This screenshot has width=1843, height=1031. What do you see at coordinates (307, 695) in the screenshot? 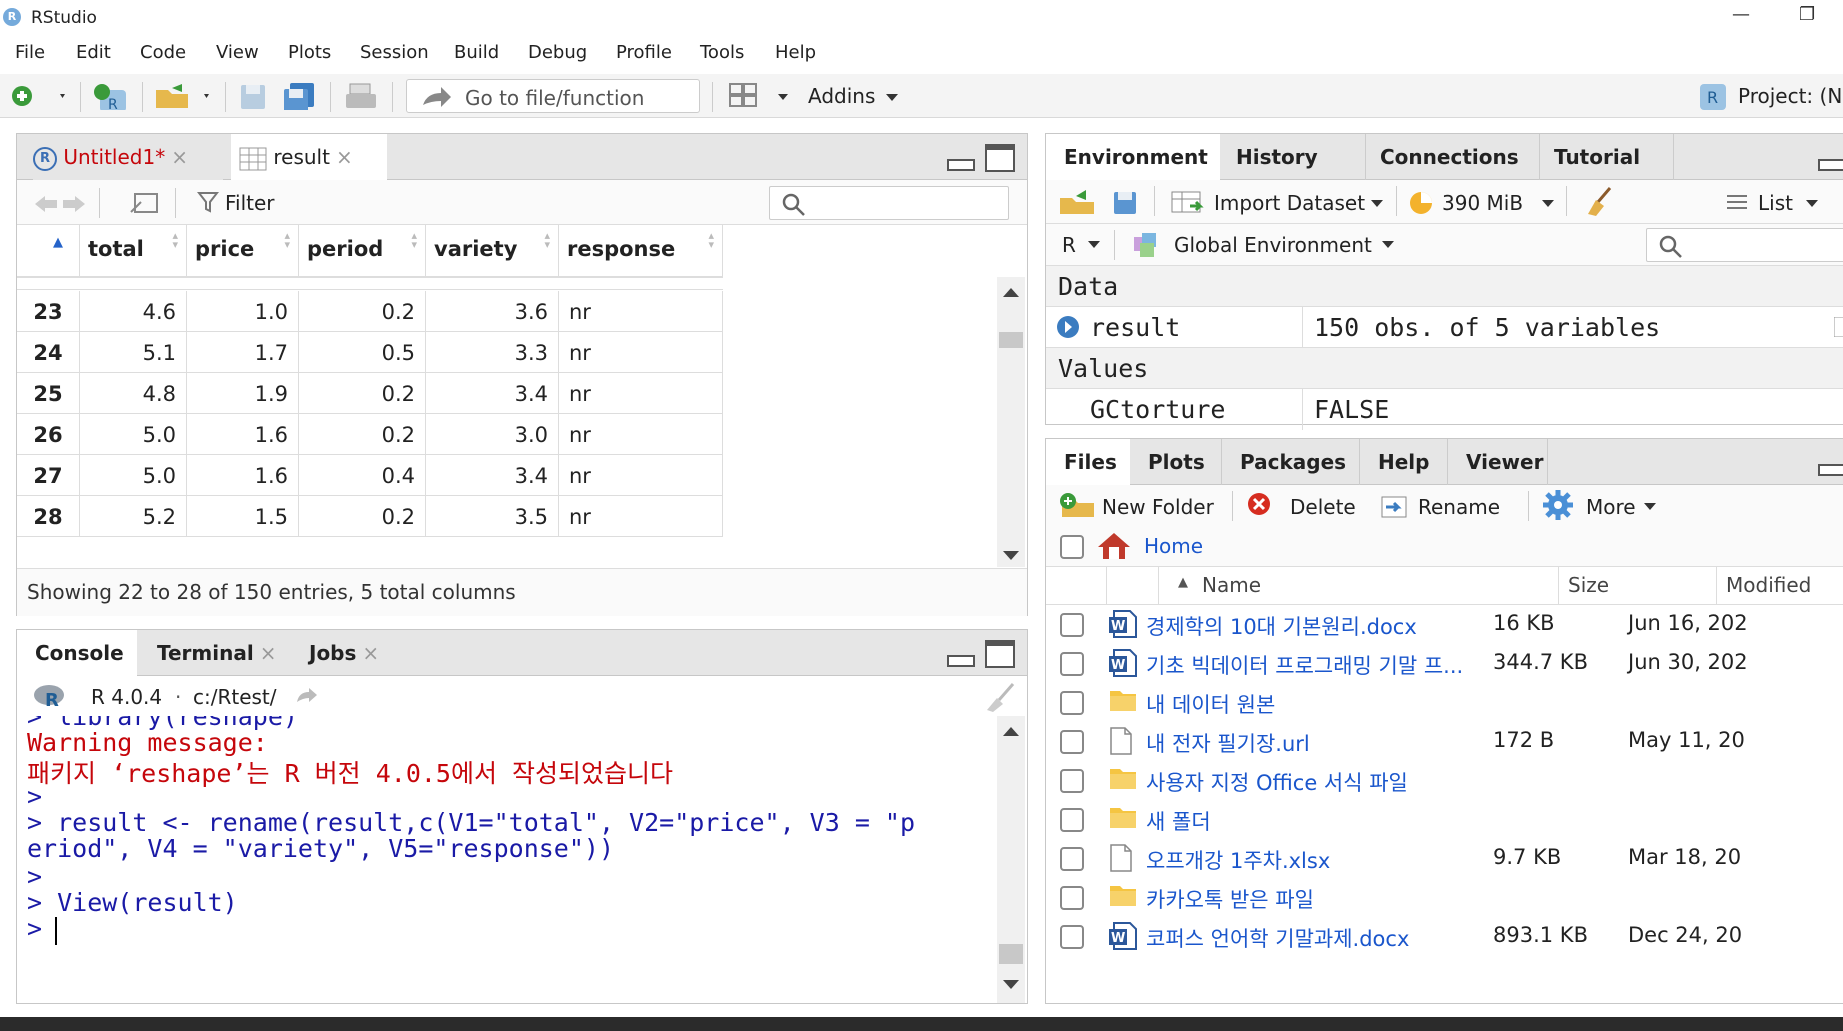
I see `goto-directory-icon` at bounding box center [307, 695].